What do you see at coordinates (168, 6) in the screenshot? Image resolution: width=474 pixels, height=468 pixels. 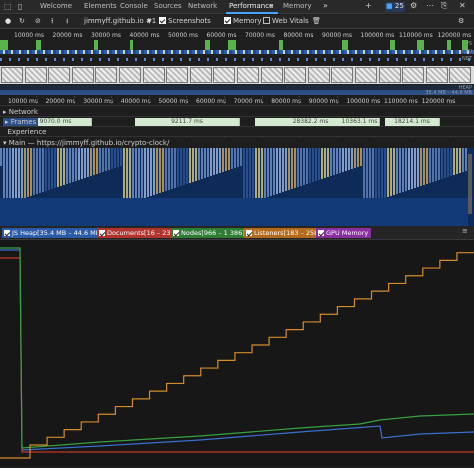 I see `tab-sources: Sources` at bounding box center [168, 6].